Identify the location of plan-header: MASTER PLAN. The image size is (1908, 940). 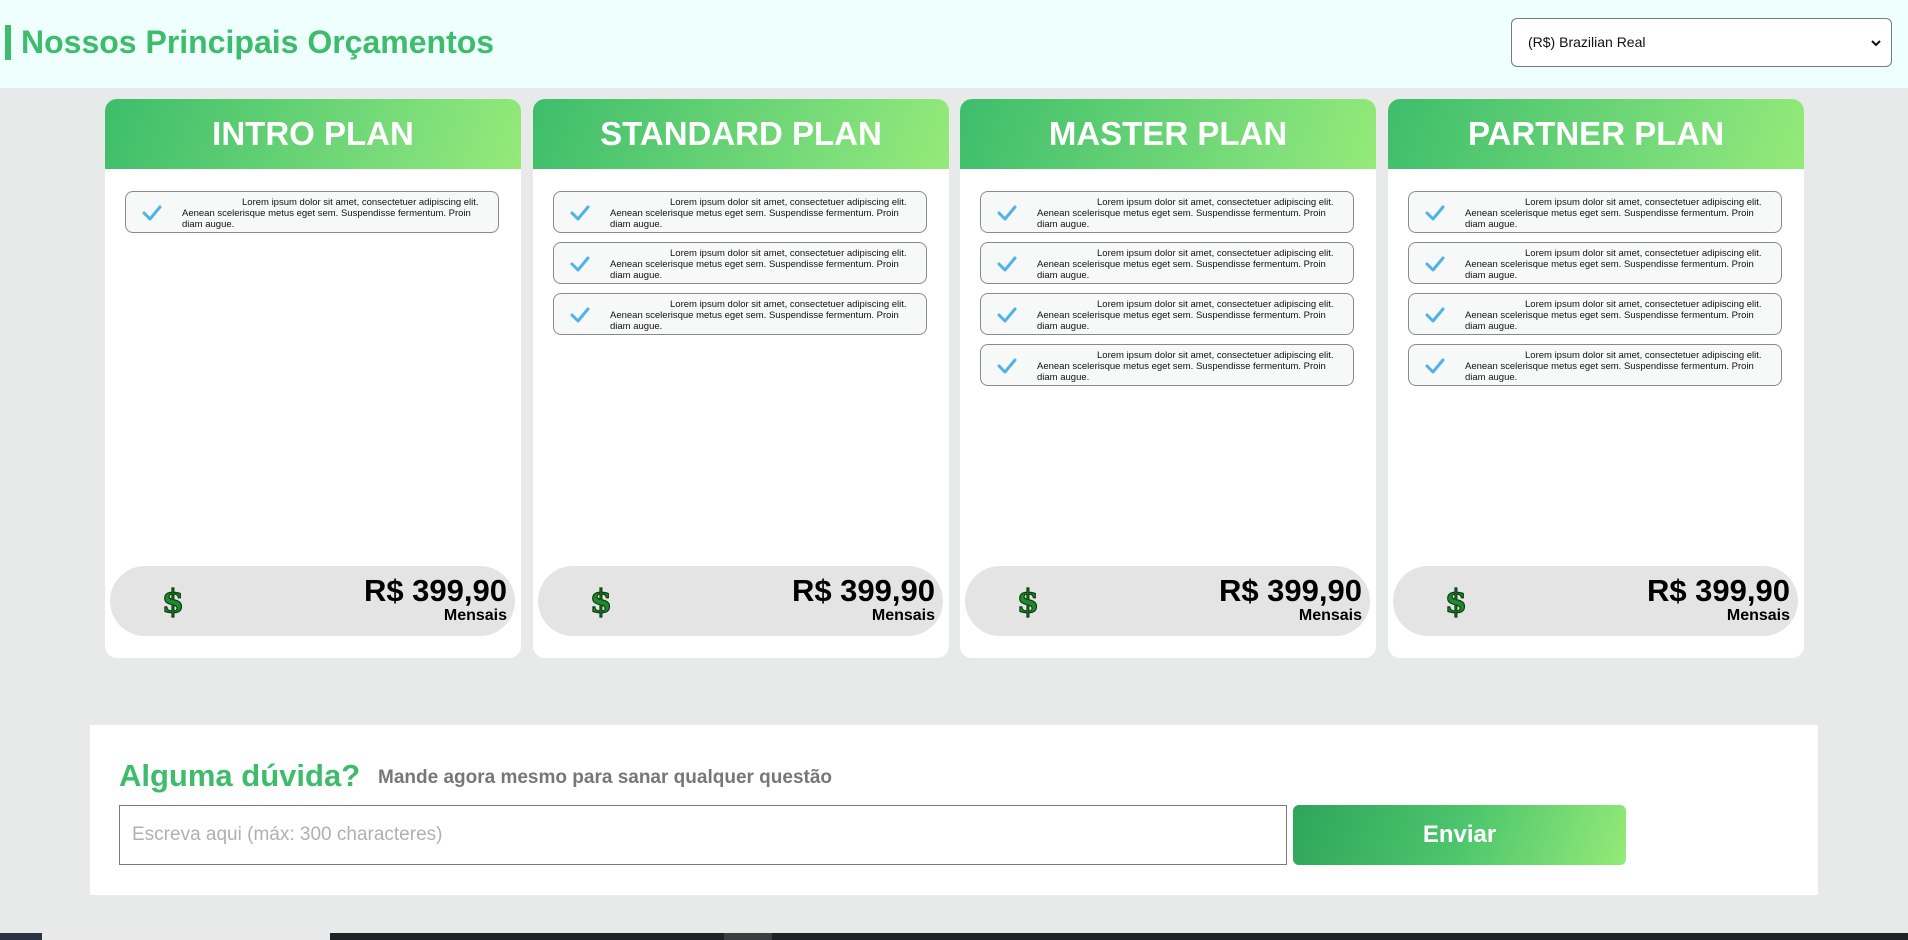
(1168, 134).